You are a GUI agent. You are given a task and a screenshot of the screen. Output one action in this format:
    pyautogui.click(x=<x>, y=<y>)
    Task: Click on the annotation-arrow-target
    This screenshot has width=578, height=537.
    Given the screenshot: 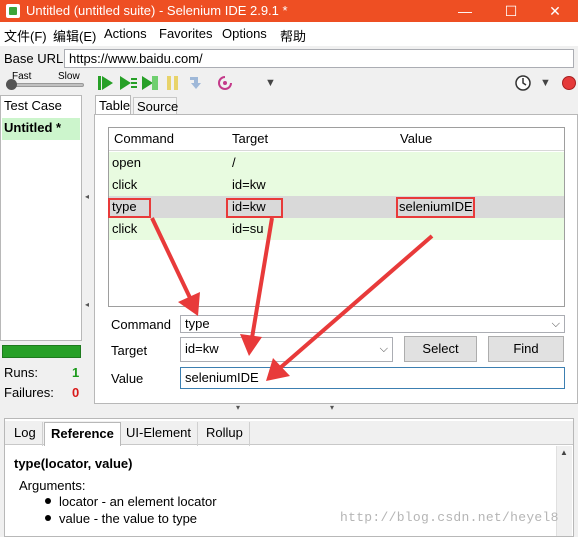 What is the action you would take?
    pyautogui.click(x=262, y=278)
    